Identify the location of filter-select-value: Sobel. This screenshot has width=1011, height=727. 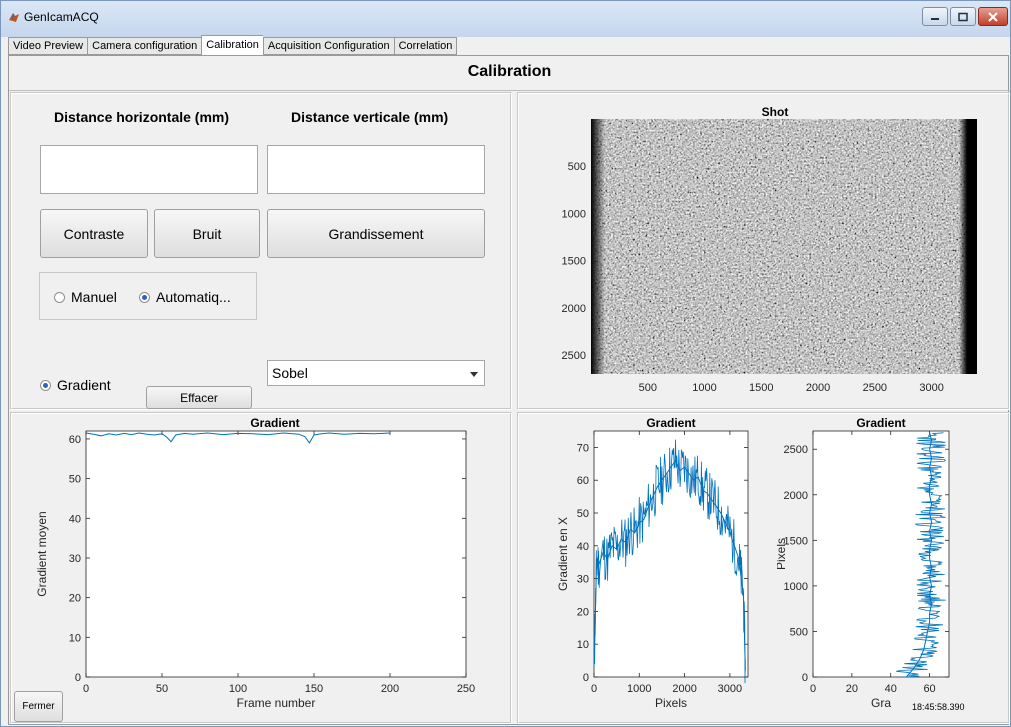
(290, 373).